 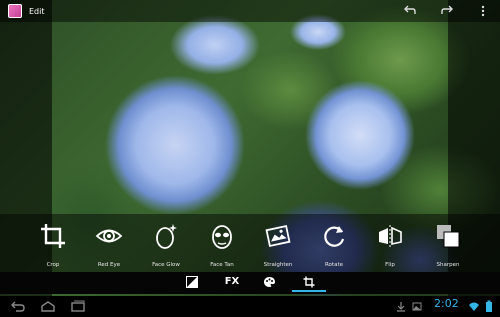 What do you see at coordinates (15, 11) in the screenshot?
I see `app-icon` at bounding box center [15, 11].